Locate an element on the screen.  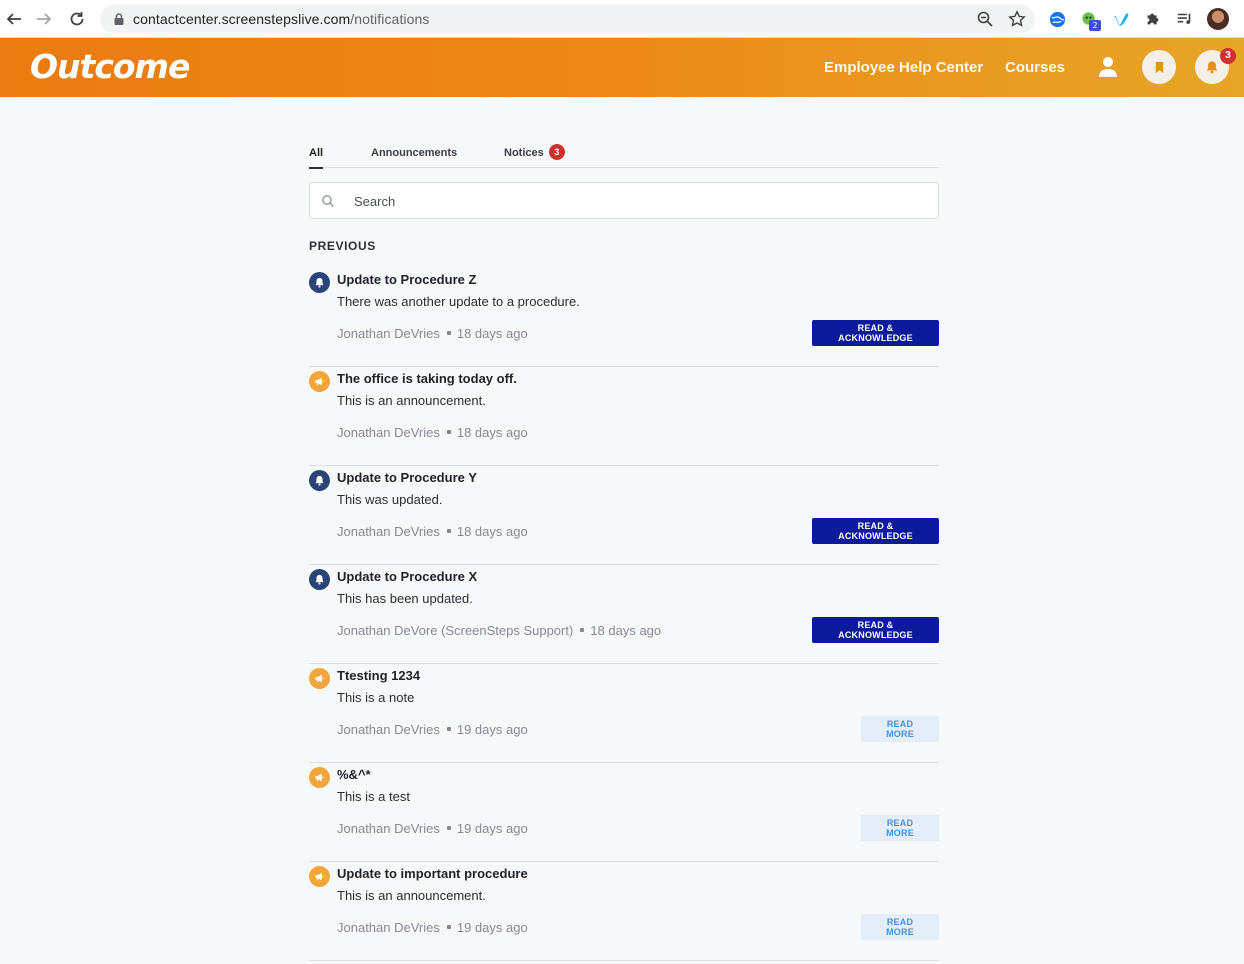
back-button is located at coordinates (14, 19).